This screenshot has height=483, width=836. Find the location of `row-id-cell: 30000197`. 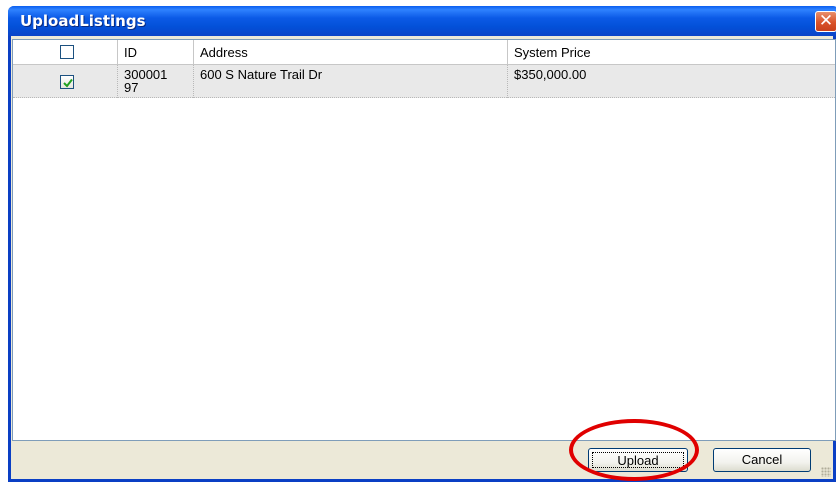

row-id-cell: 30000197 is located at coordinates (156, 81).